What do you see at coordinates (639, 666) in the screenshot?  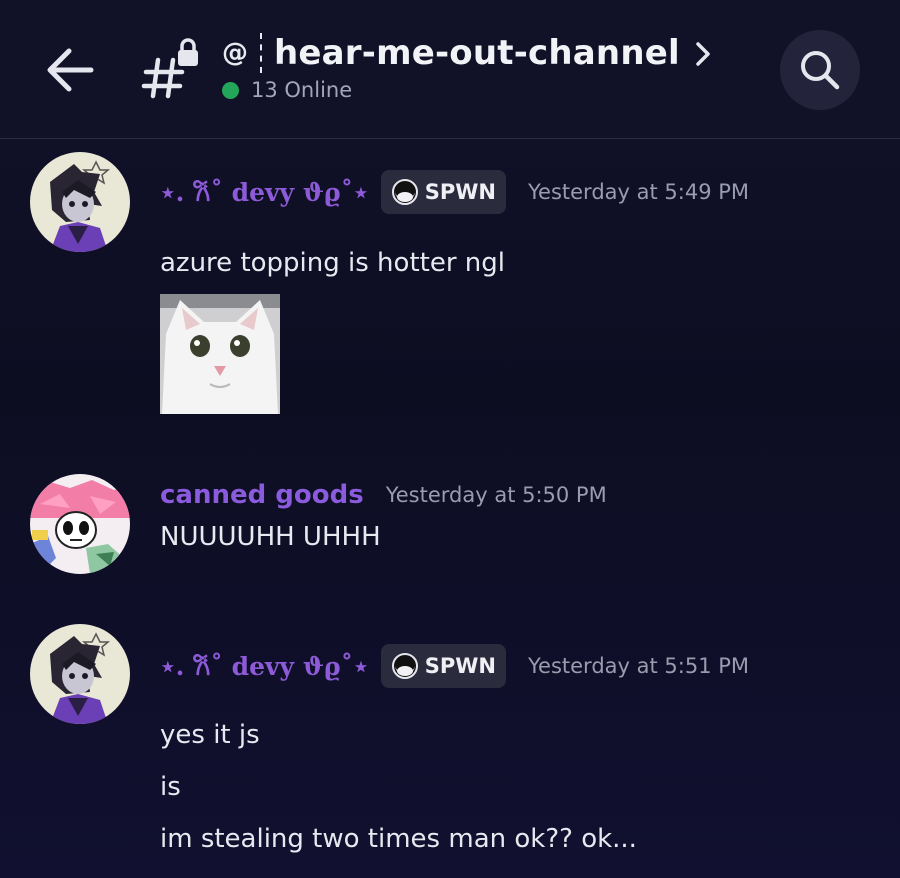 I see `timestamp: Yesterday at 5:51 PM` at bounding box center [639, 666].